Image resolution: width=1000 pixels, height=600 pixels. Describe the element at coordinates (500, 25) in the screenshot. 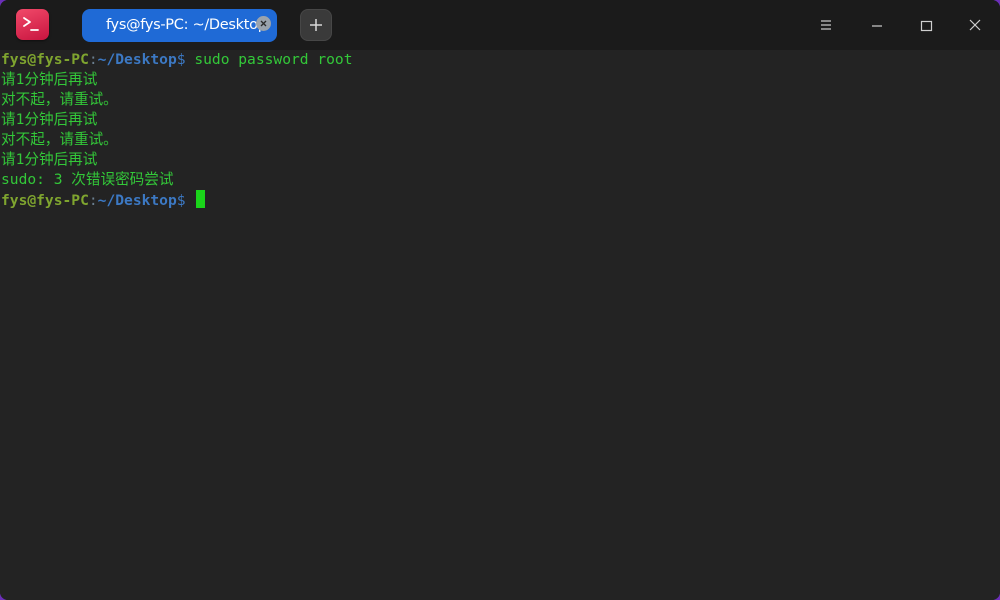

I see `titlebar: fys@fys-PC: ~/Desktop` at that location.